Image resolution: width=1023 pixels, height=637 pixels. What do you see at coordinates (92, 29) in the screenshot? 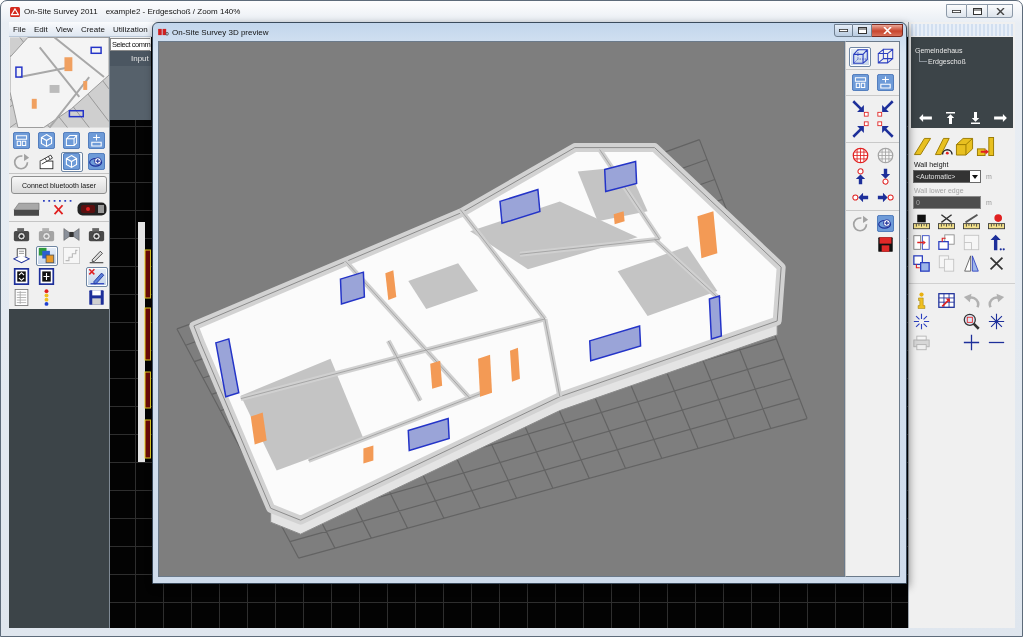
I see `menu-item: Create` at bounding box center [92, 29].